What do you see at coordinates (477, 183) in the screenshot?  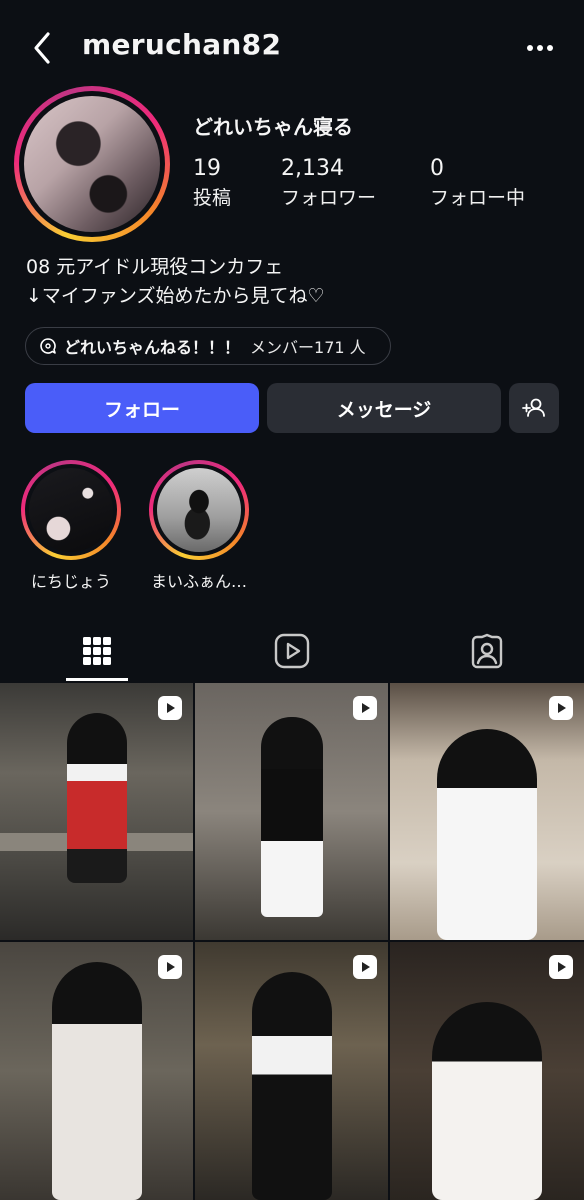 I see `stat-following: 0 フォロー中` at bounding box center [477, 183].